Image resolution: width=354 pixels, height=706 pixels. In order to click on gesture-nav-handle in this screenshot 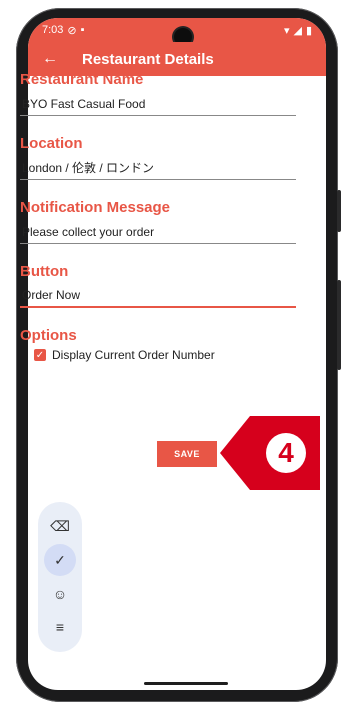, I will do `click(186, 683)`.